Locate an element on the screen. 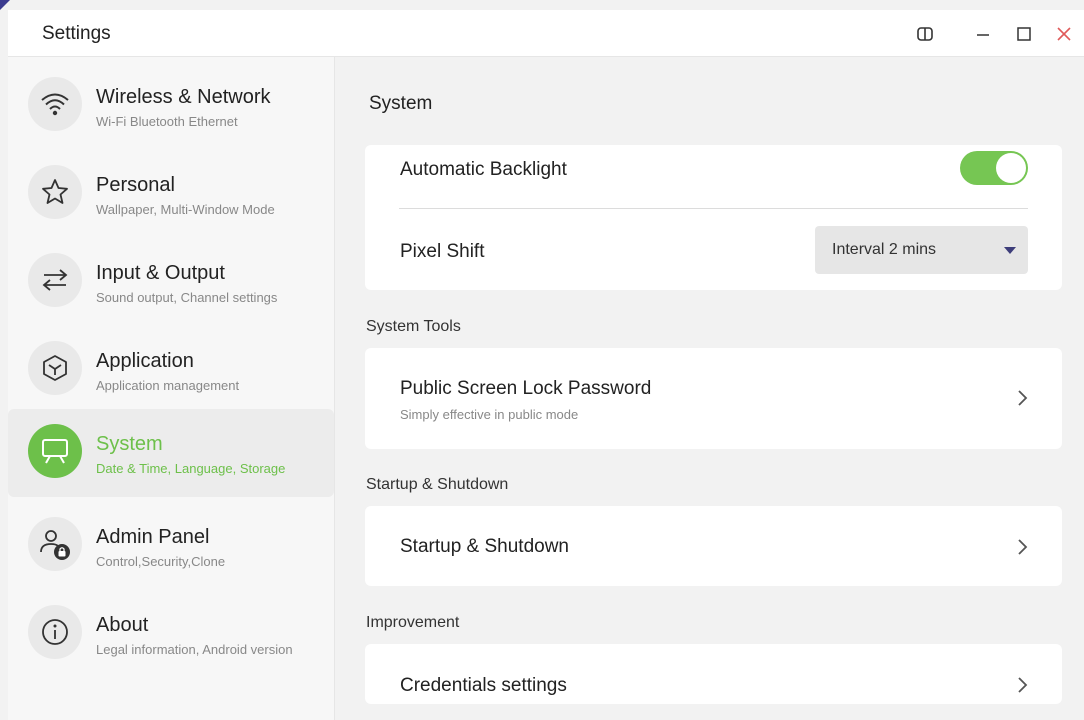  sidebar-item-personal: Personal Wallpaper, Multi-Window Mode is located at coordinates (171, 194).